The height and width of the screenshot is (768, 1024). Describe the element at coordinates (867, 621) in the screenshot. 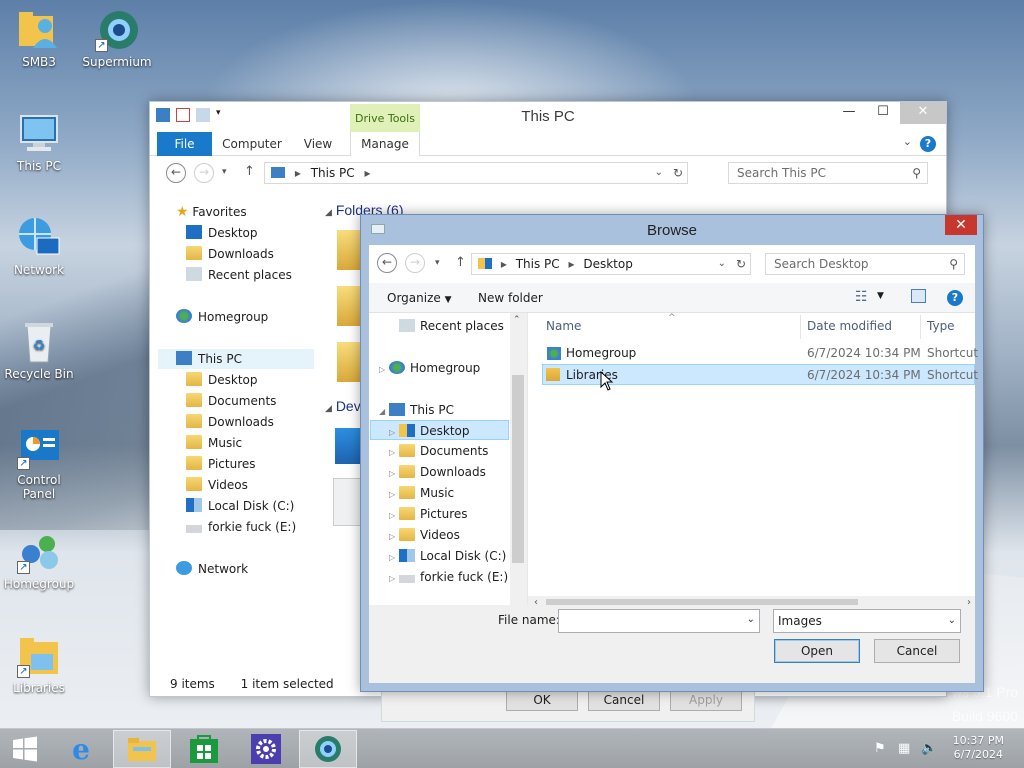

I see `file-type-select: Images ⌄` at that location.